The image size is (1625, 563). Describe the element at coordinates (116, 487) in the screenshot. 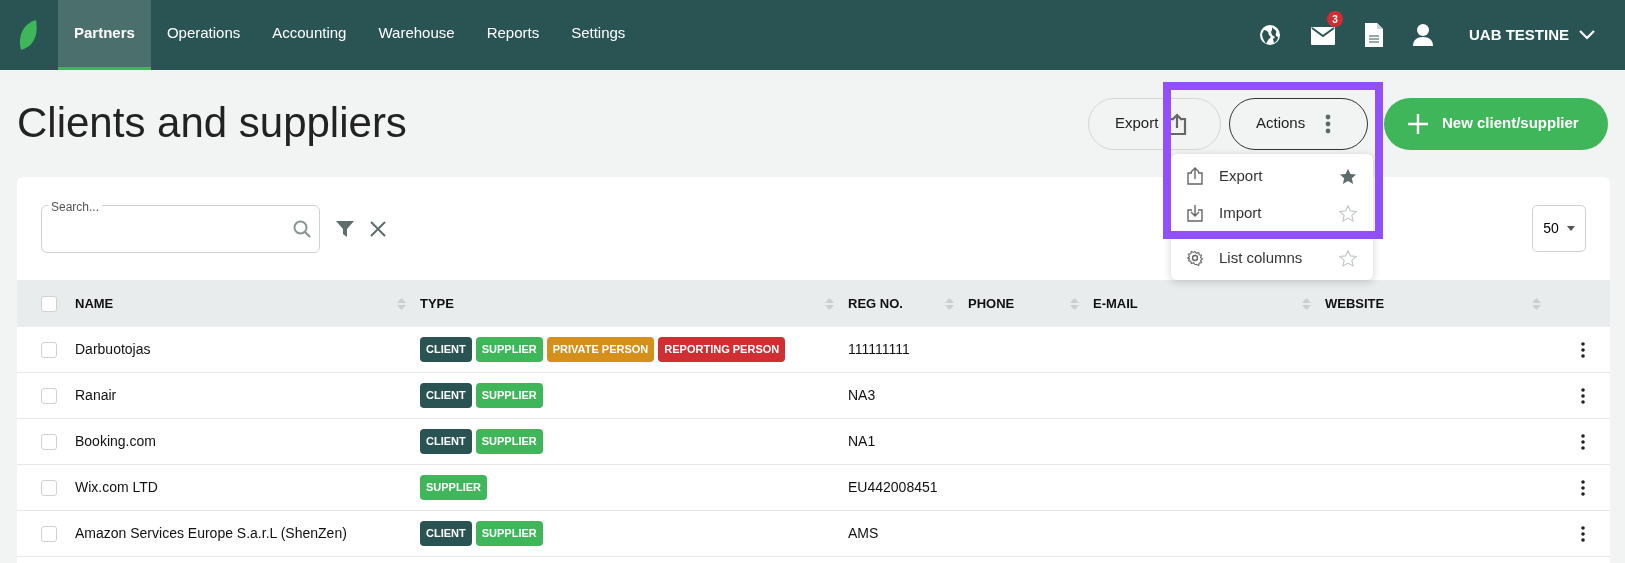

I see `table-cell: Wix.com LTD` at that location.